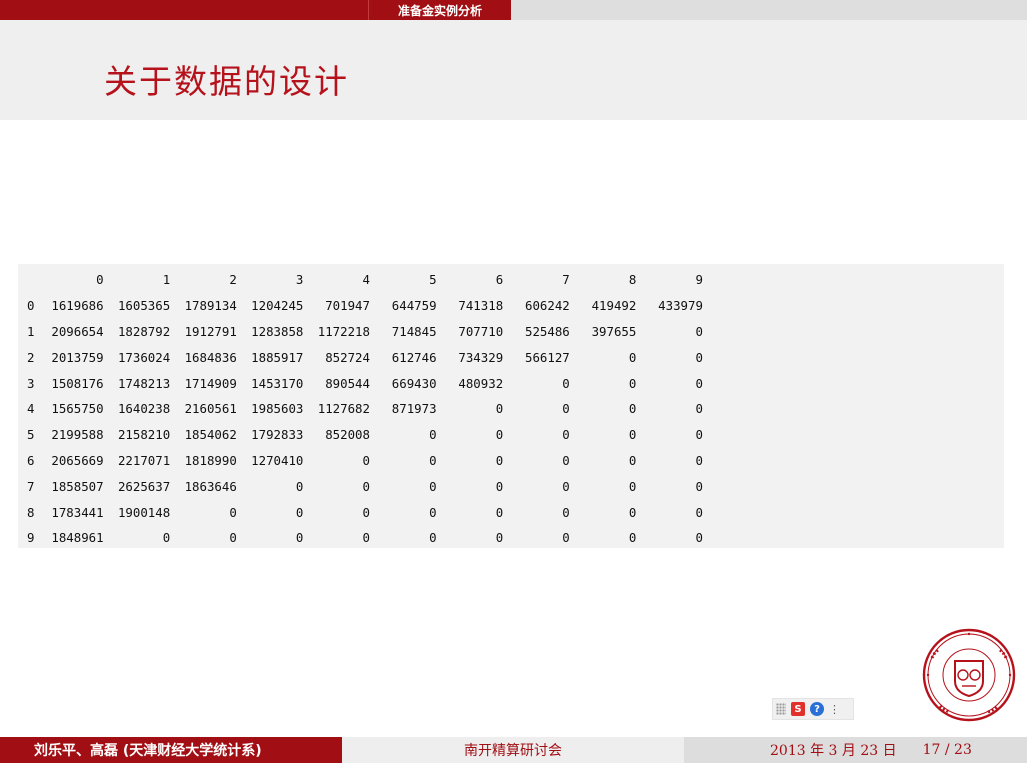 The width and height of the screenshot is (1027, 763). Describe the element at coordinates (277, 383) in the screenshot. I see `table-cell: 1453170` at that location.